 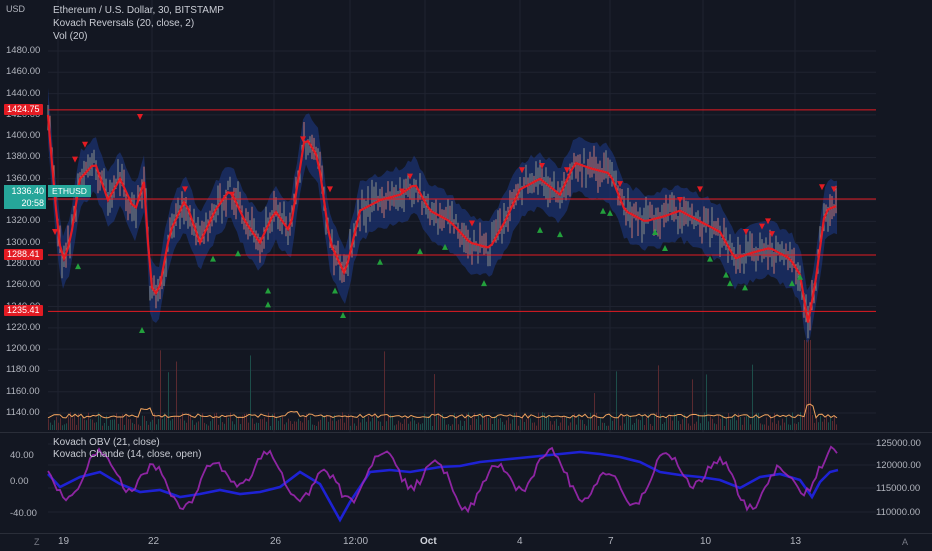 What do you see at coordinates (23, 391) in the screenshot?
I see `price-tick: 1160.00` at bounding box center [23, 391].